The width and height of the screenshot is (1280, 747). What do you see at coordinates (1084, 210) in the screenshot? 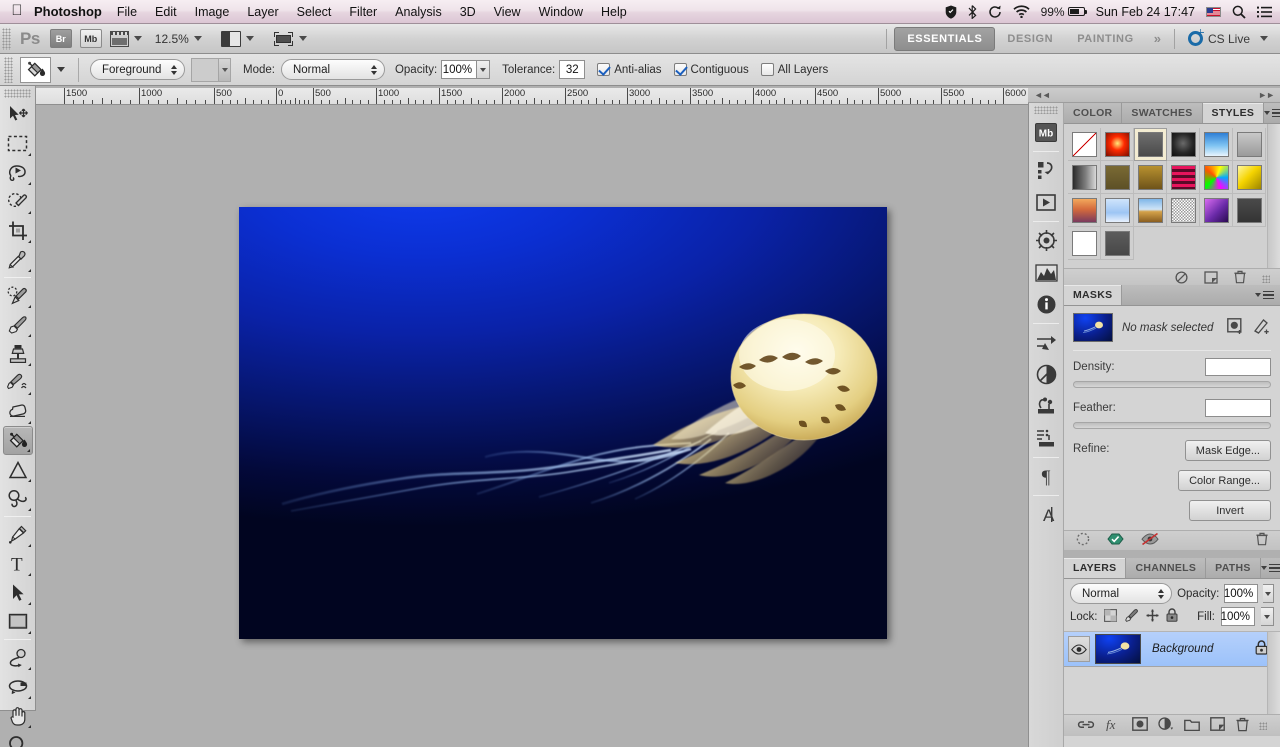
I see `sunset-style` at bounding box center [1084, 210].